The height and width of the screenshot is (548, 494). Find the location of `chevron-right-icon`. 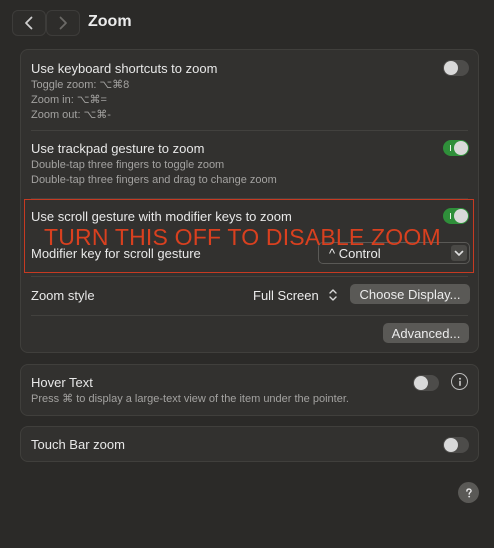

chevron-right-icon is located at coordinates (63, 23).